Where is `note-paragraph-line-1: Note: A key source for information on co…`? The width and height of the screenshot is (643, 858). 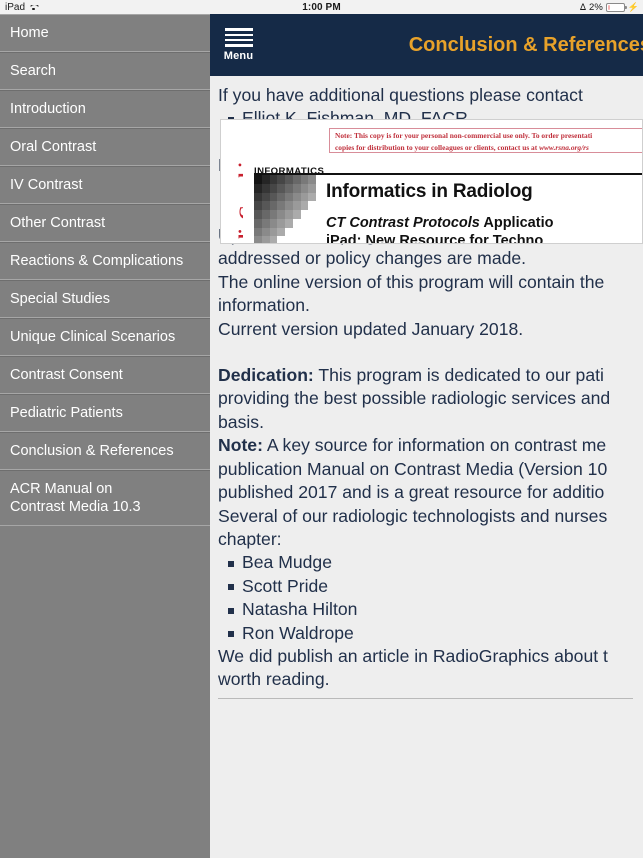 note-paragraph-line-1: Note: A key source for information on co… is located at coordinates (430, 445).